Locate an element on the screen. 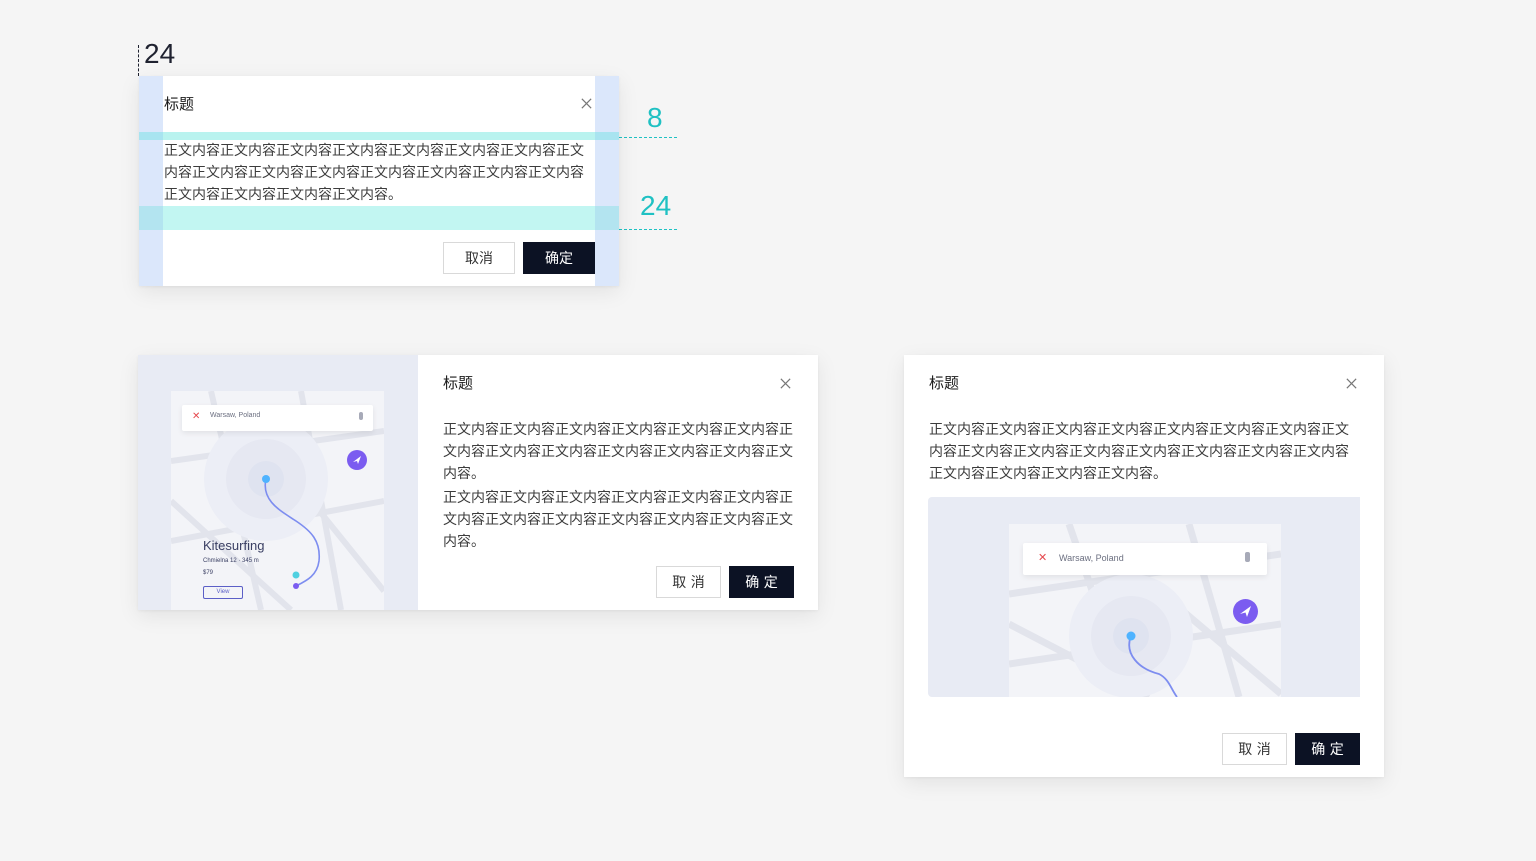  place-title: Kitesurfing is located at coordinates (234, 545).